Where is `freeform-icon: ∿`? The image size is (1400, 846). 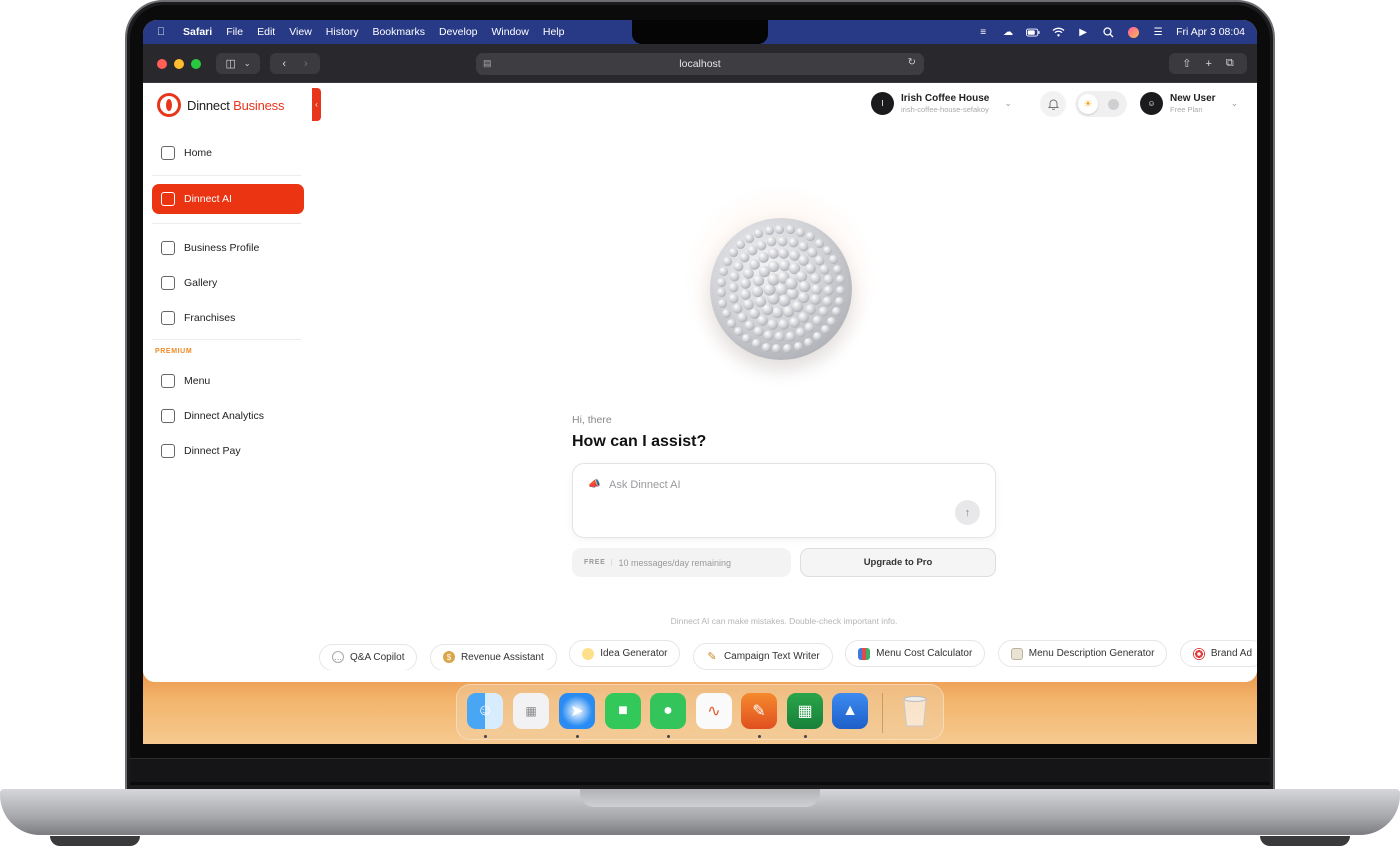 freeform-icon: ∿ is located at coordinates (714, 711).